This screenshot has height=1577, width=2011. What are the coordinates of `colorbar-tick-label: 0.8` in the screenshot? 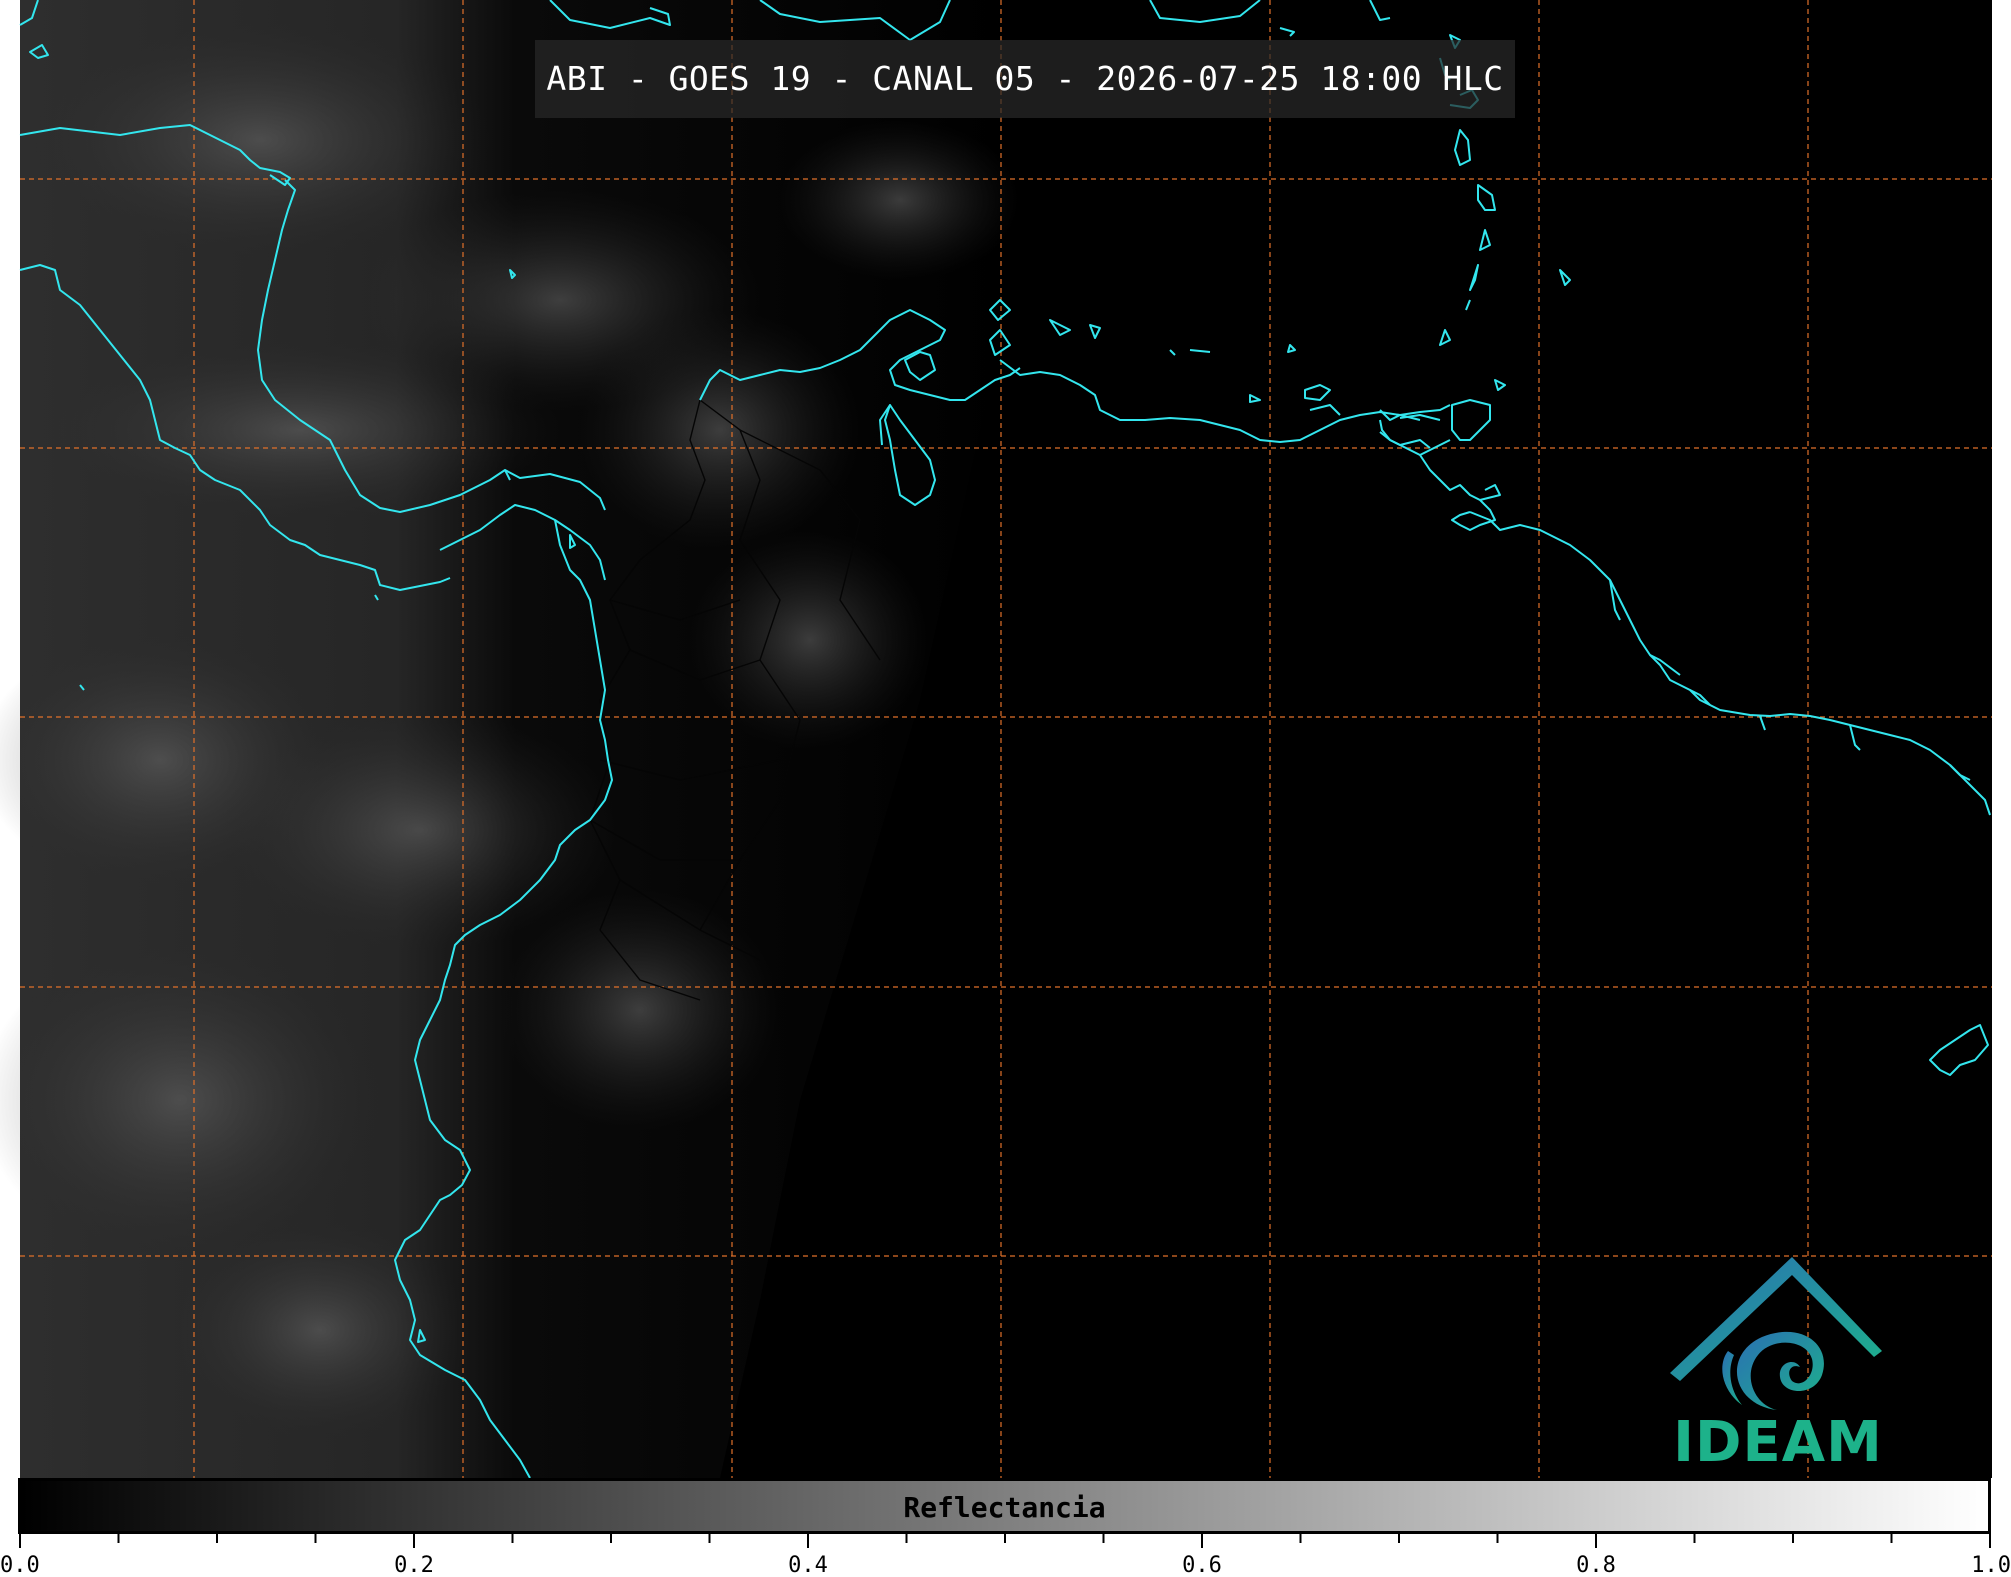 It's located at (1596, 1565).